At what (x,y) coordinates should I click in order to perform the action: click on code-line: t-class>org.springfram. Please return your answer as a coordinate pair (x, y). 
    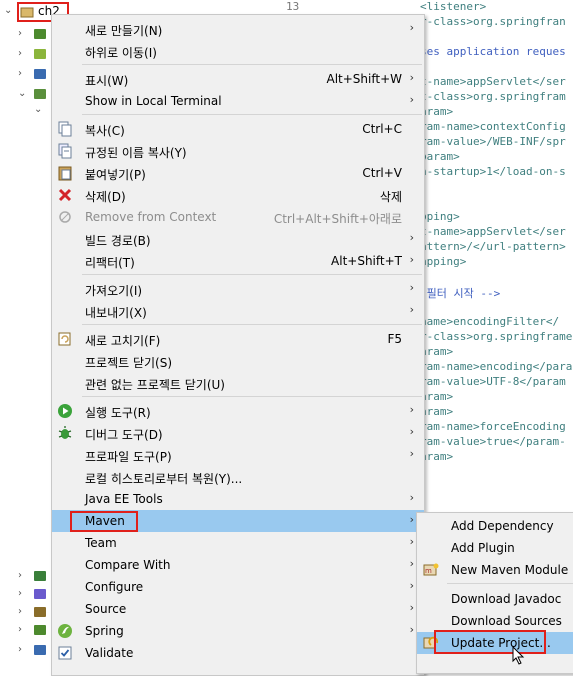
    Looking at the image, I should click on (493, 96).